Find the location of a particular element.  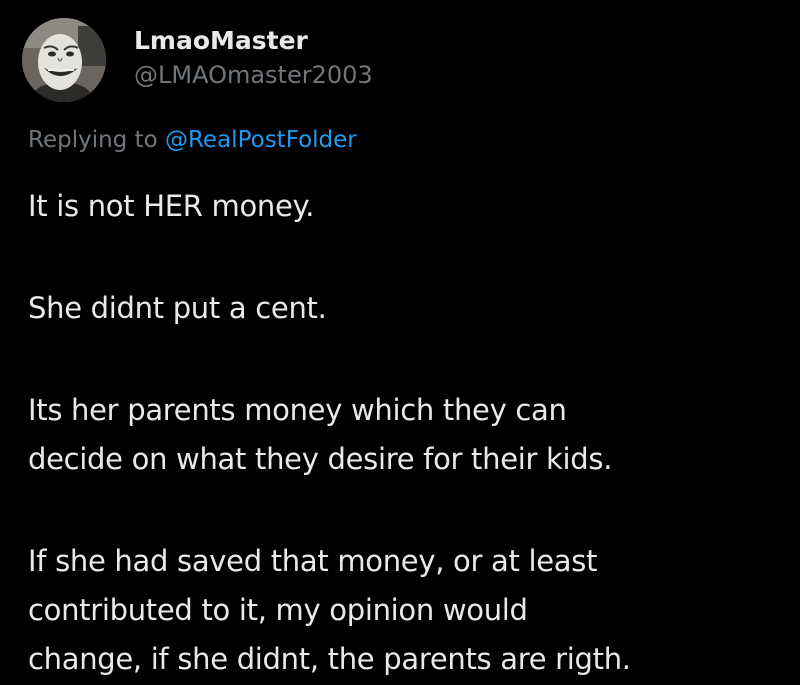

replying-to: Replying to @RealPostFolder is located at coordinates (192, 140).